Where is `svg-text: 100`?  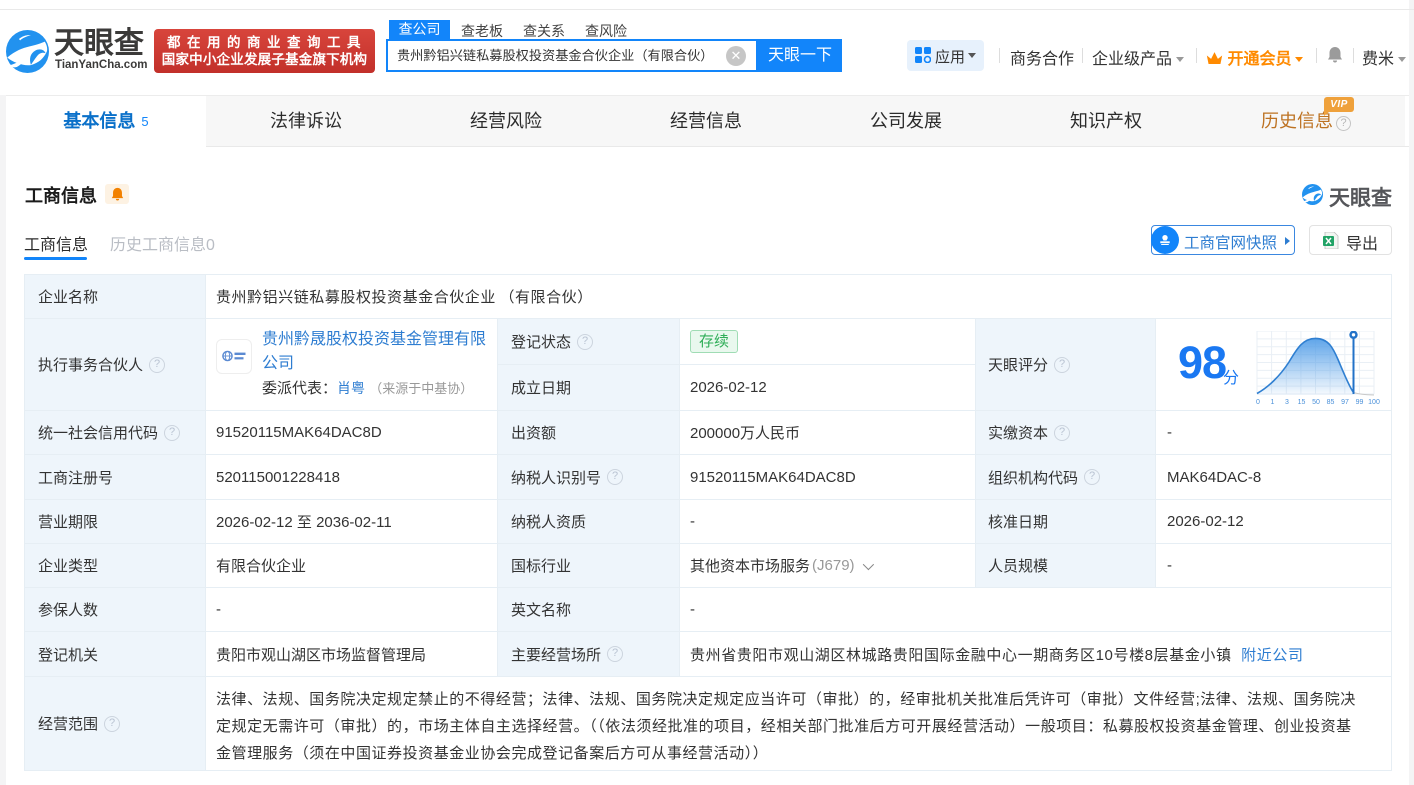
svg-text: 100 is located at coordinates (1374, 402).